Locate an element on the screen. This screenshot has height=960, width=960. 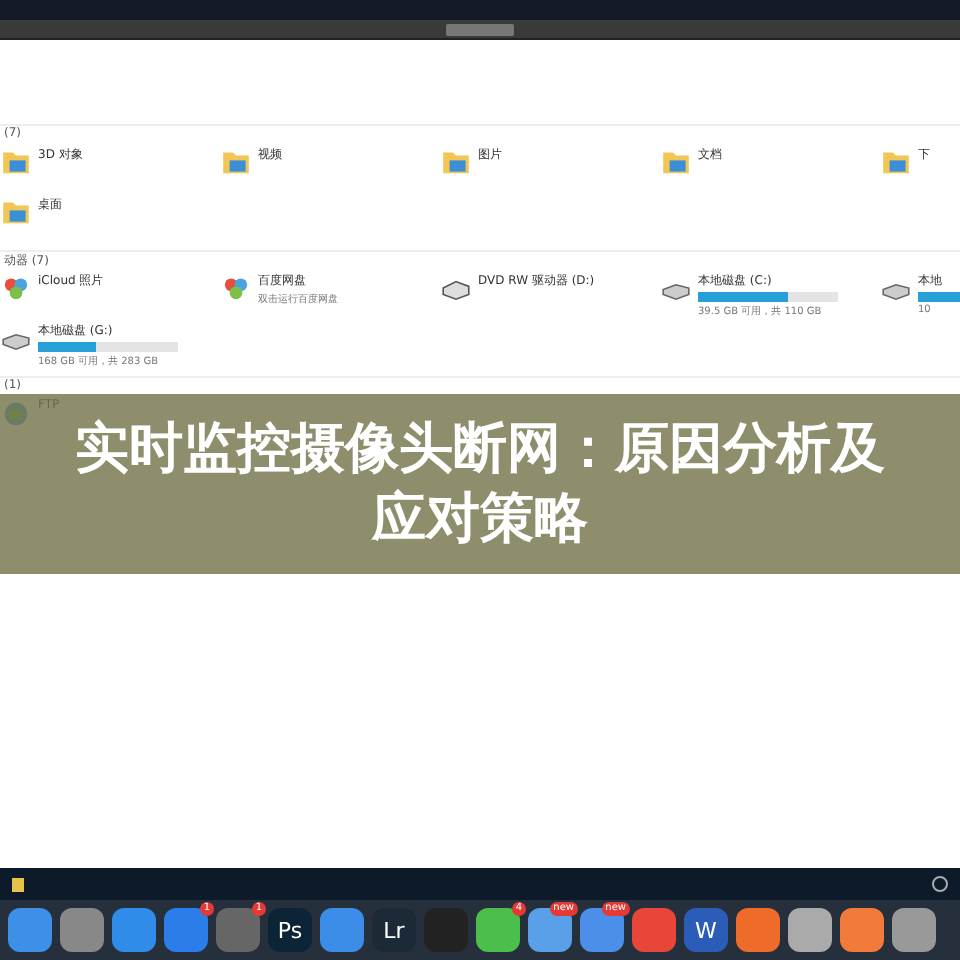
tray-icon is located at coordinates (940, 884).